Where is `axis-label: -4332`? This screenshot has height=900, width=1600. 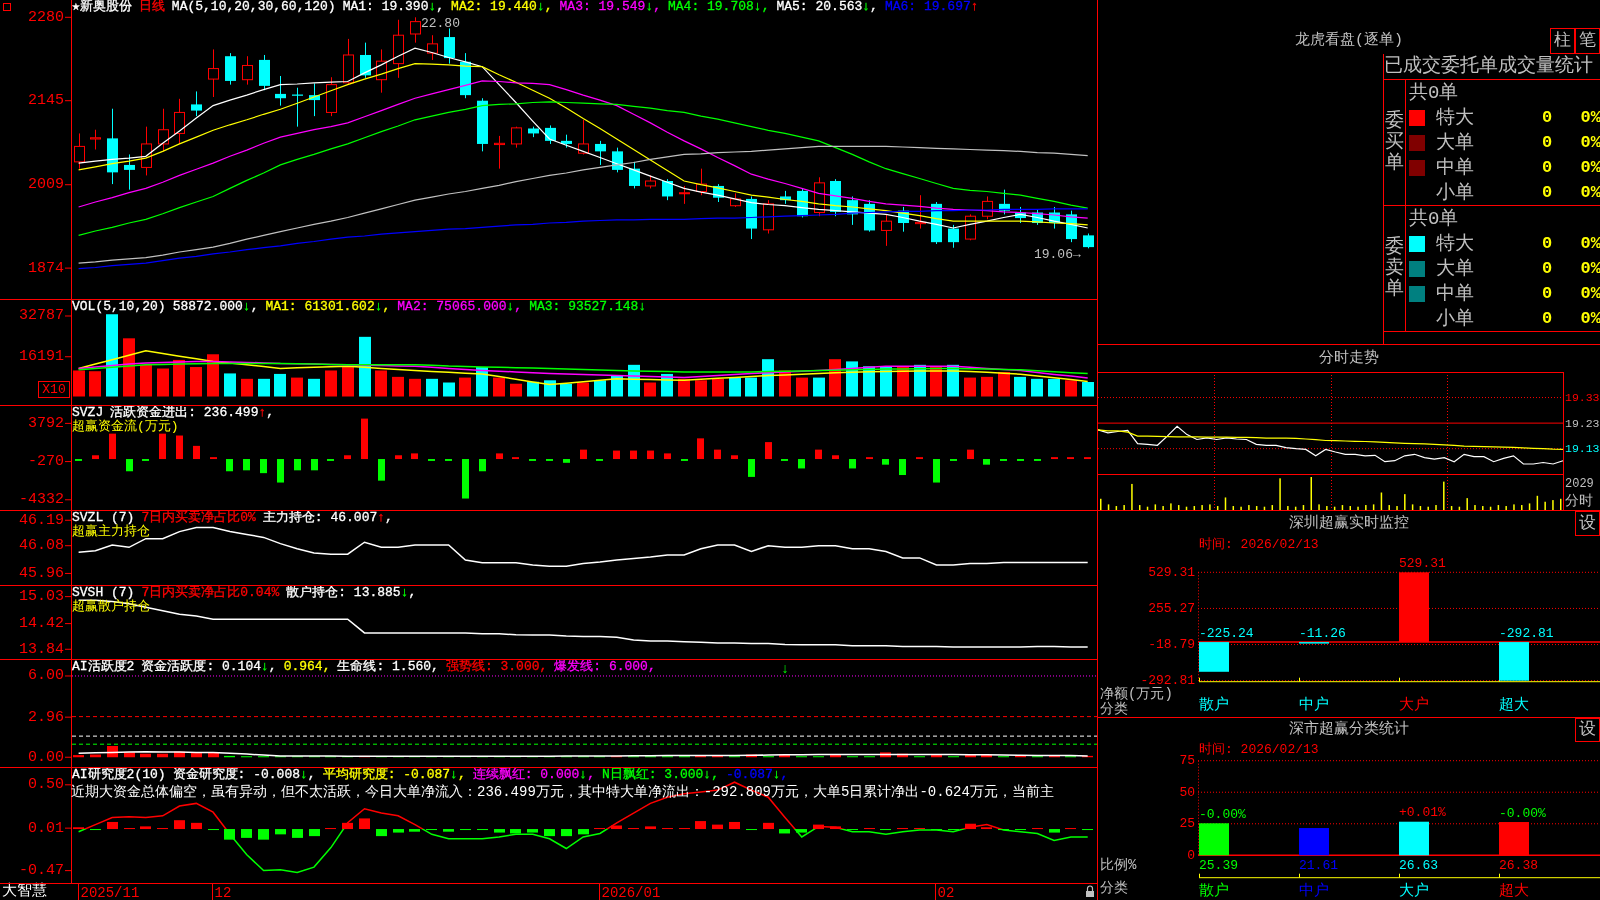 axis-label: -4332 is located at coordinates (41, 500).